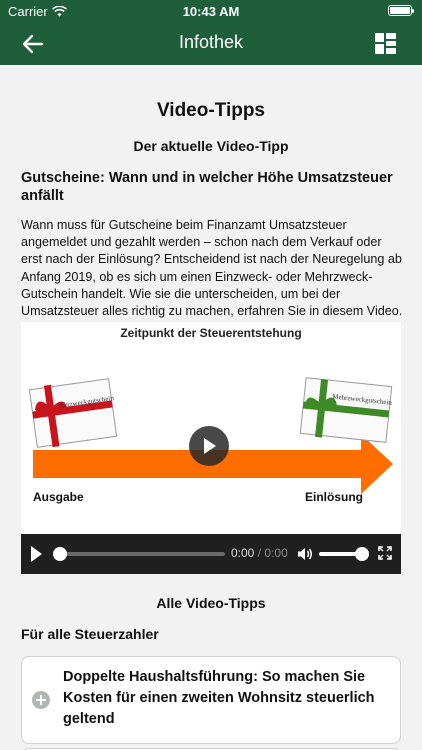 The image size is (422, 750). I want to click on play-button, so click(36, 554).